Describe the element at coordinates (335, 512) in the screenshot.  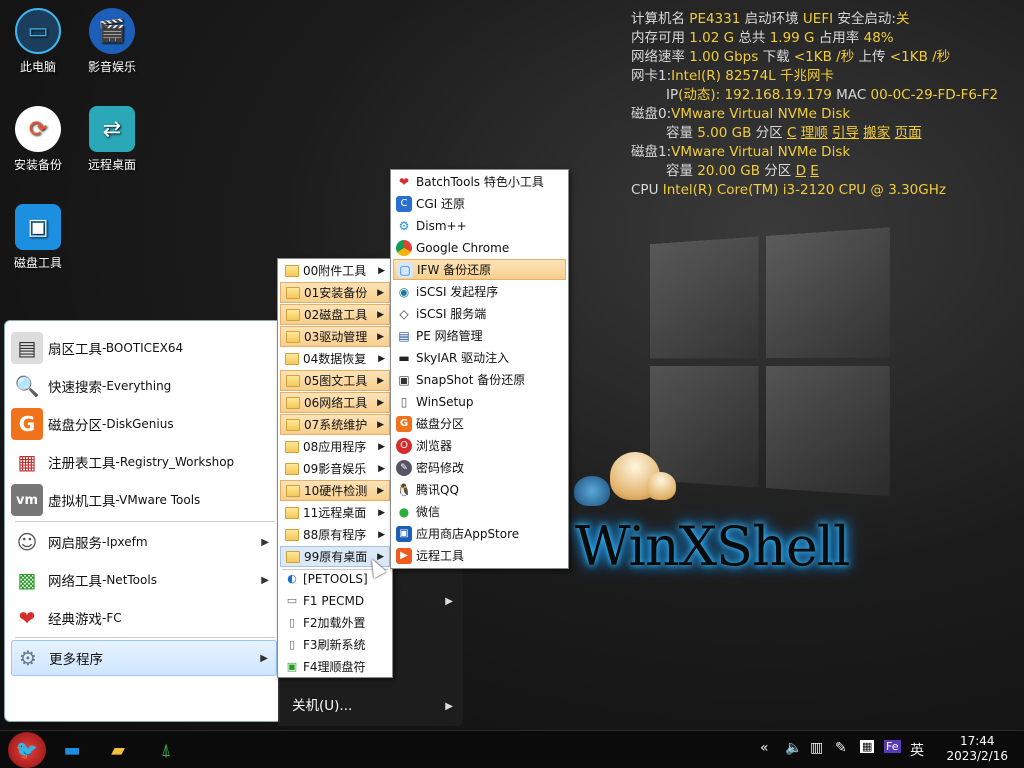
I see `submenu-item-category: 11远程桌面 ▶` at that location.